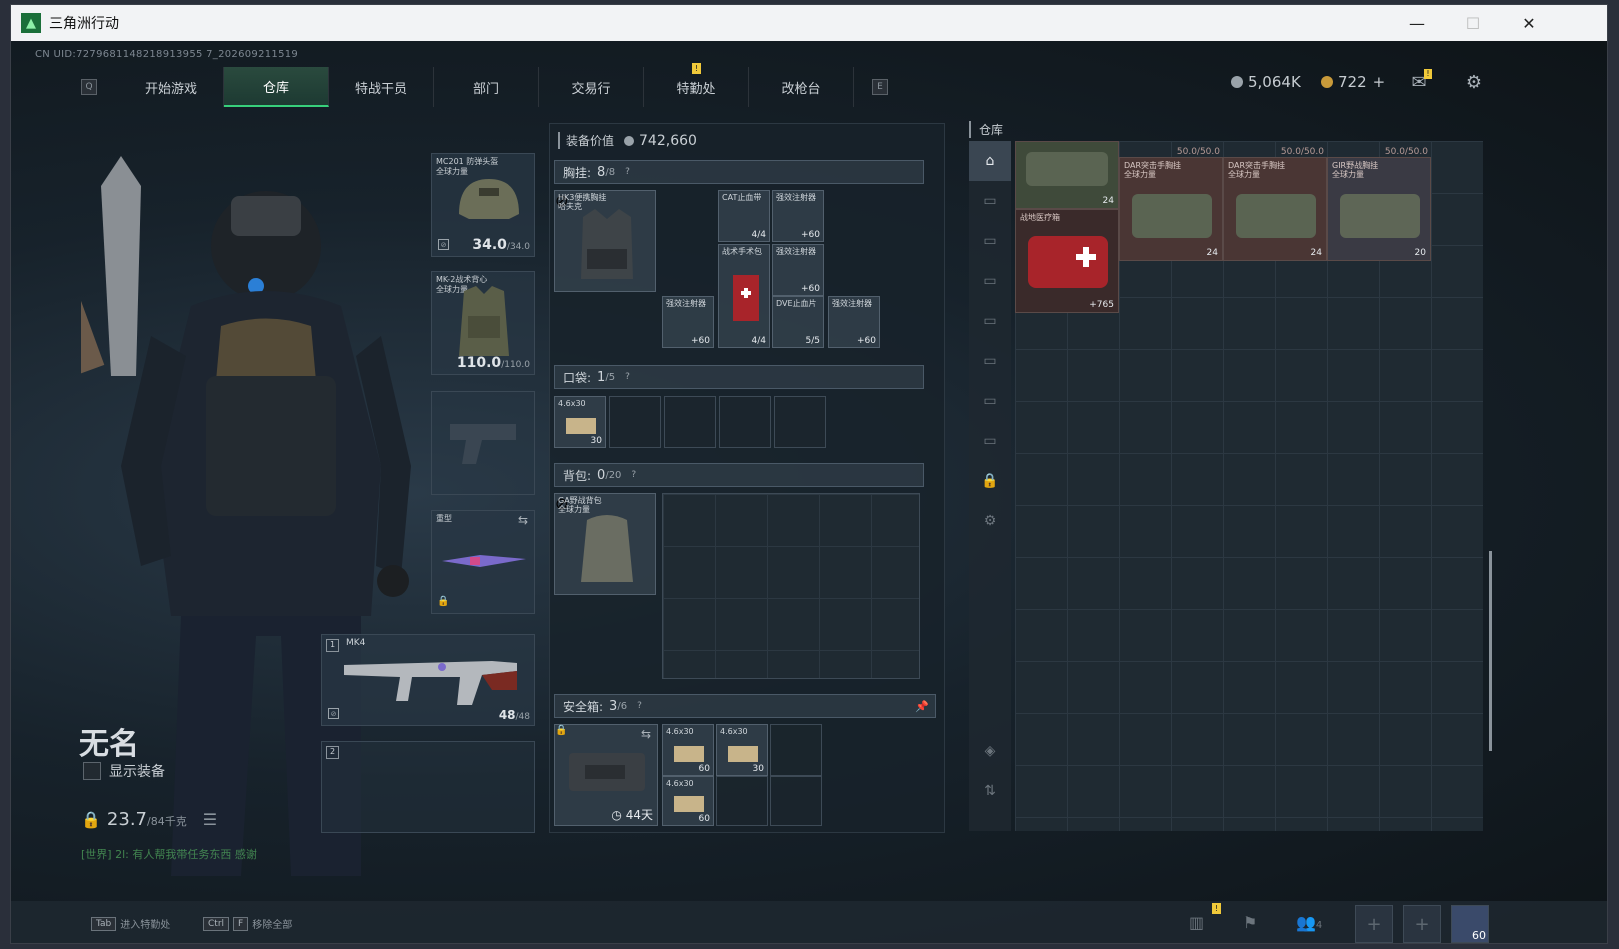 Image resolution: width=1619 pixels, height=949 pixels. I want to click on pocket-item: 4.6x30 30, so click(580, 422).